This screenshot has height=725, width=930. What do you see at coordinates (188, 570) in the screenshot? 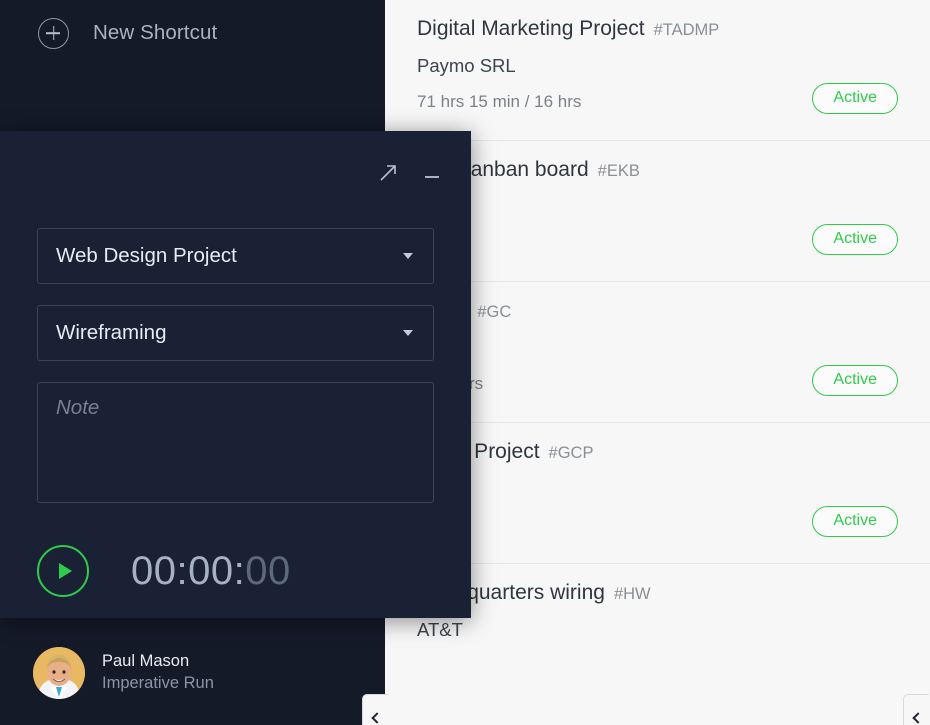
I see `timer-hours-minutes: 00:00:` at bounding box center [188, 570].